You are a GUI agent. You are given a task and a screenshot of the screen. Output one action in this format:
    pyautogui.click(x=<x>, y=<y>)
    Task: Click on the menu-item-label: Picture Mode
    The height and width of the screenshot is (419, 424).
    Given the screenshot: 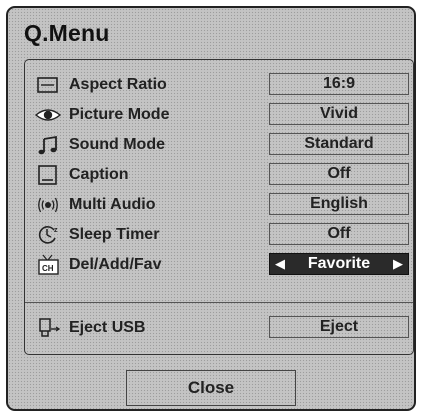 What is the action you would take?
    pyautogui.click(x=119, y=114)
    